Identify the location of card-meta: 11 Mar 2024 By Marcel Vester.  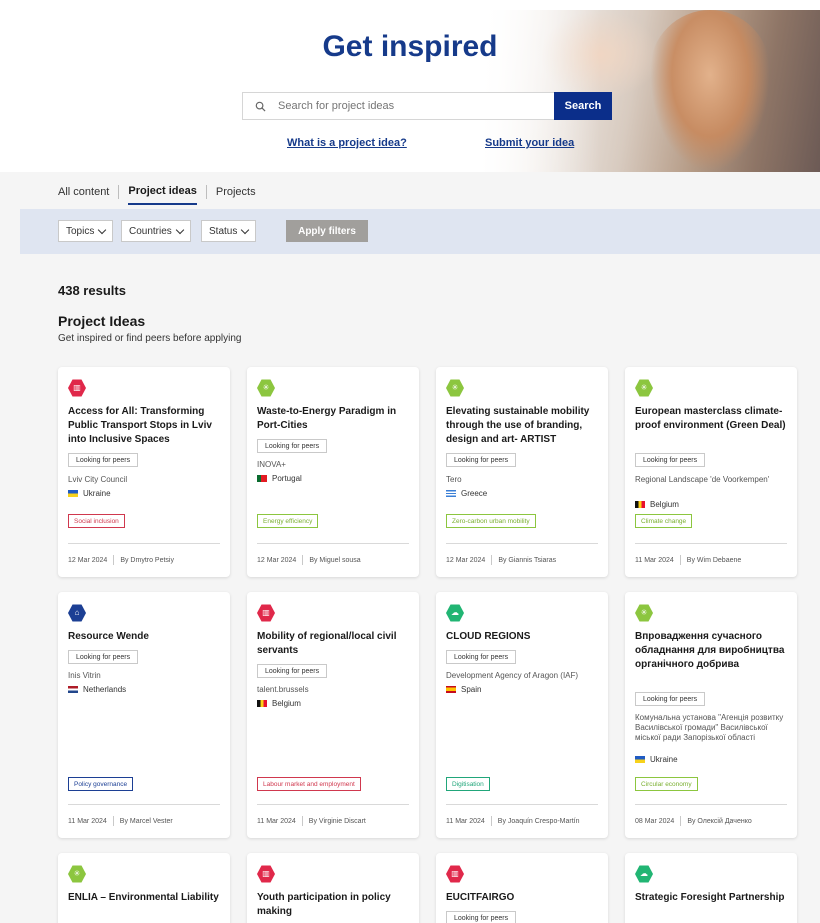
(120, 821).